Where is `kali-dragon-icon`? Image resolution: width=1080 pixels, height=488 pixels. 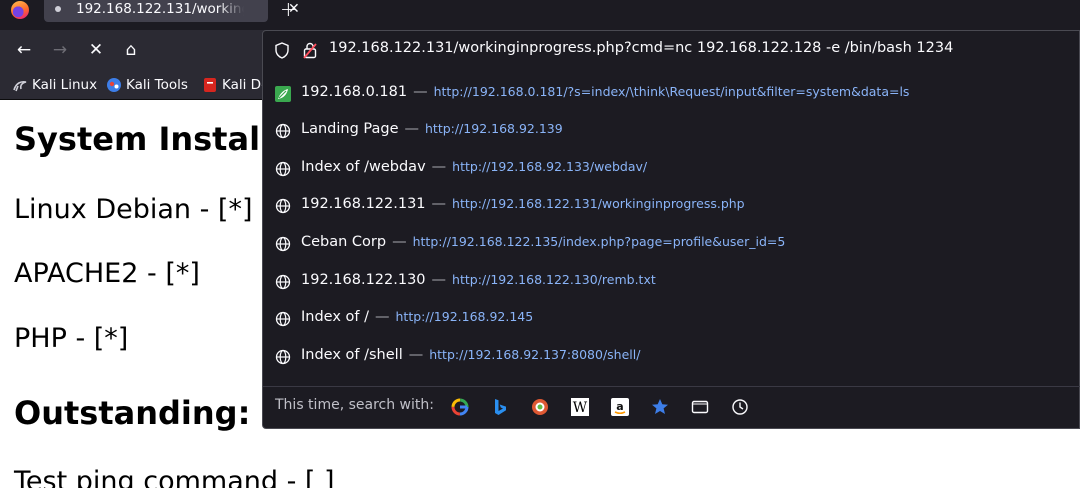 kali-dragon-icon is located at coordinates (20, 86).